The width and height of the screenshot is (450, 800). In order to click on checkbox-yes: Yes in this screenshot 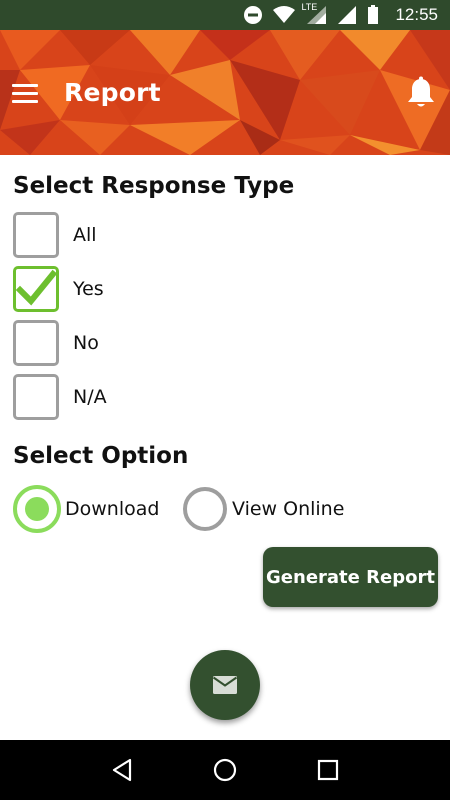, I will do `click(58, 289)`.